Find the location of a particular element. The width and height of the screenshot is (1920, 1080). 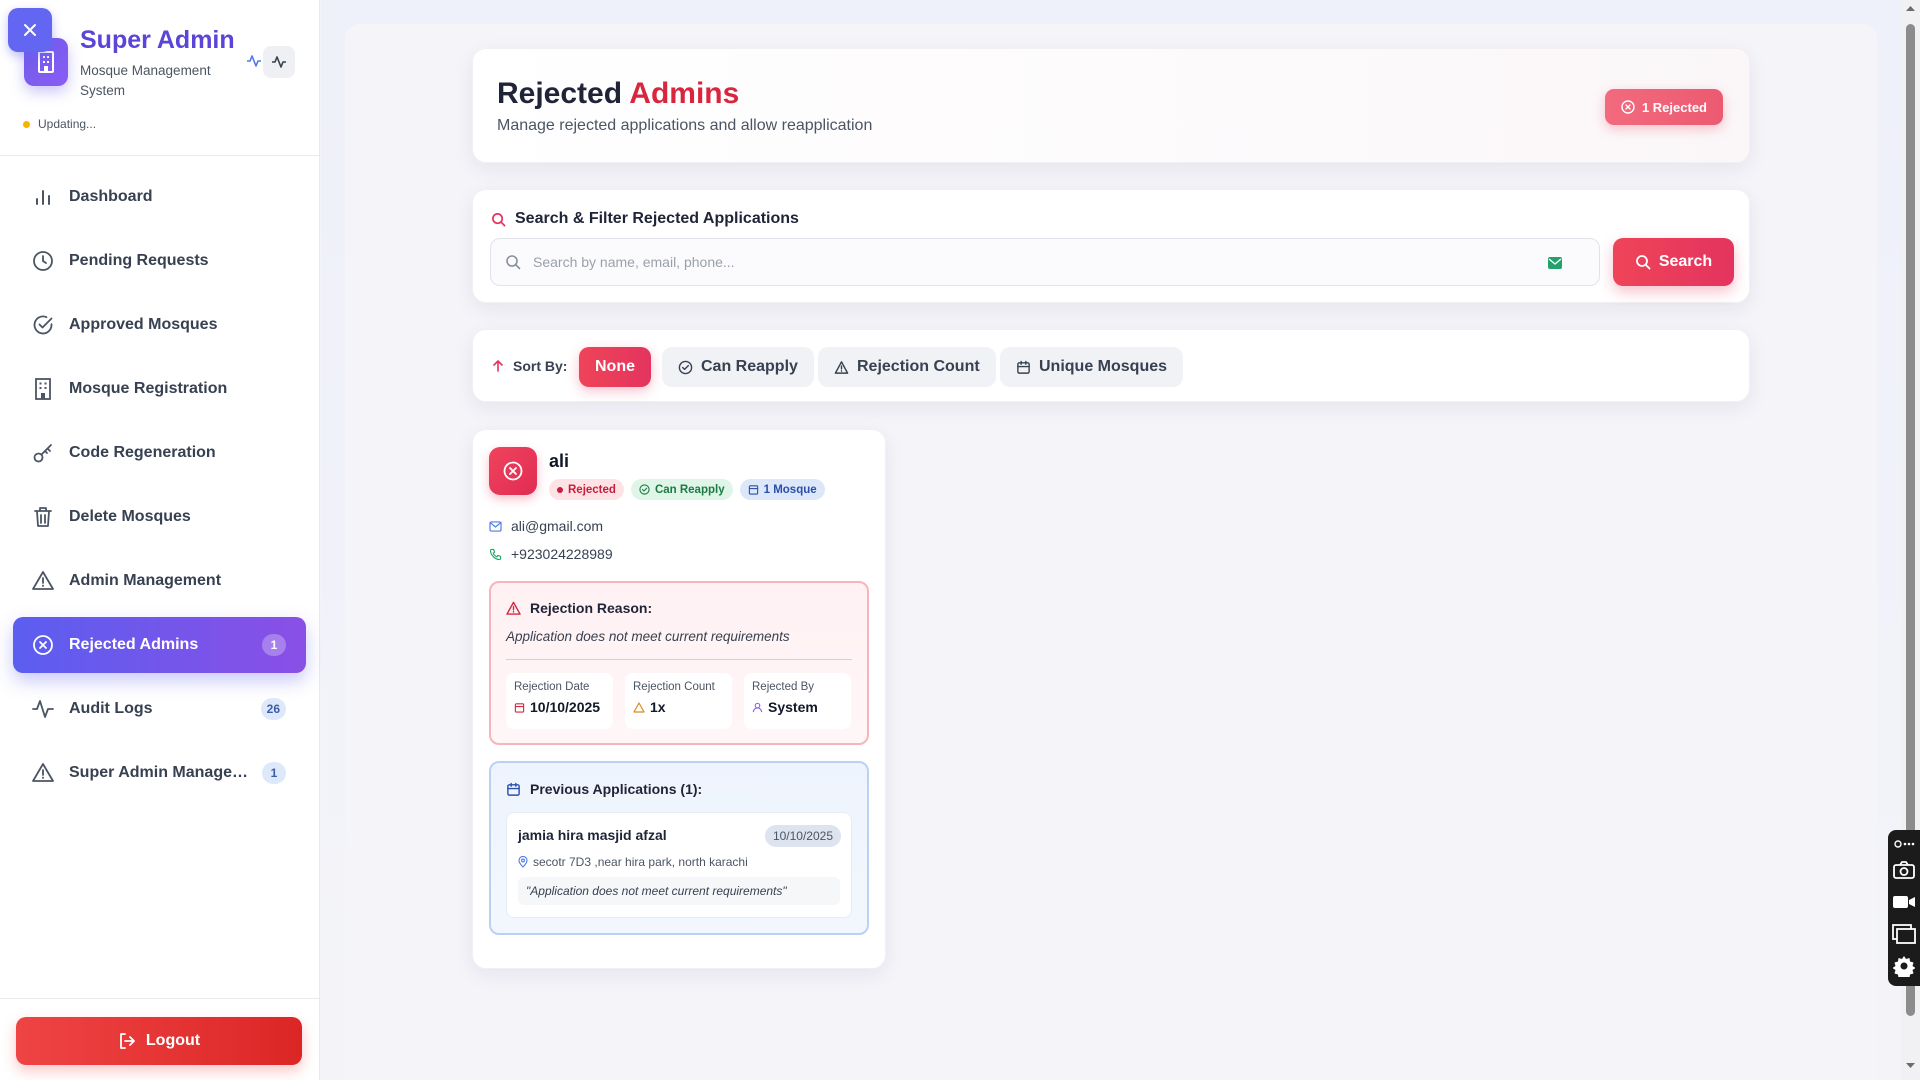

chip-label: 1 Mosque is located at coordinates (790, 489).